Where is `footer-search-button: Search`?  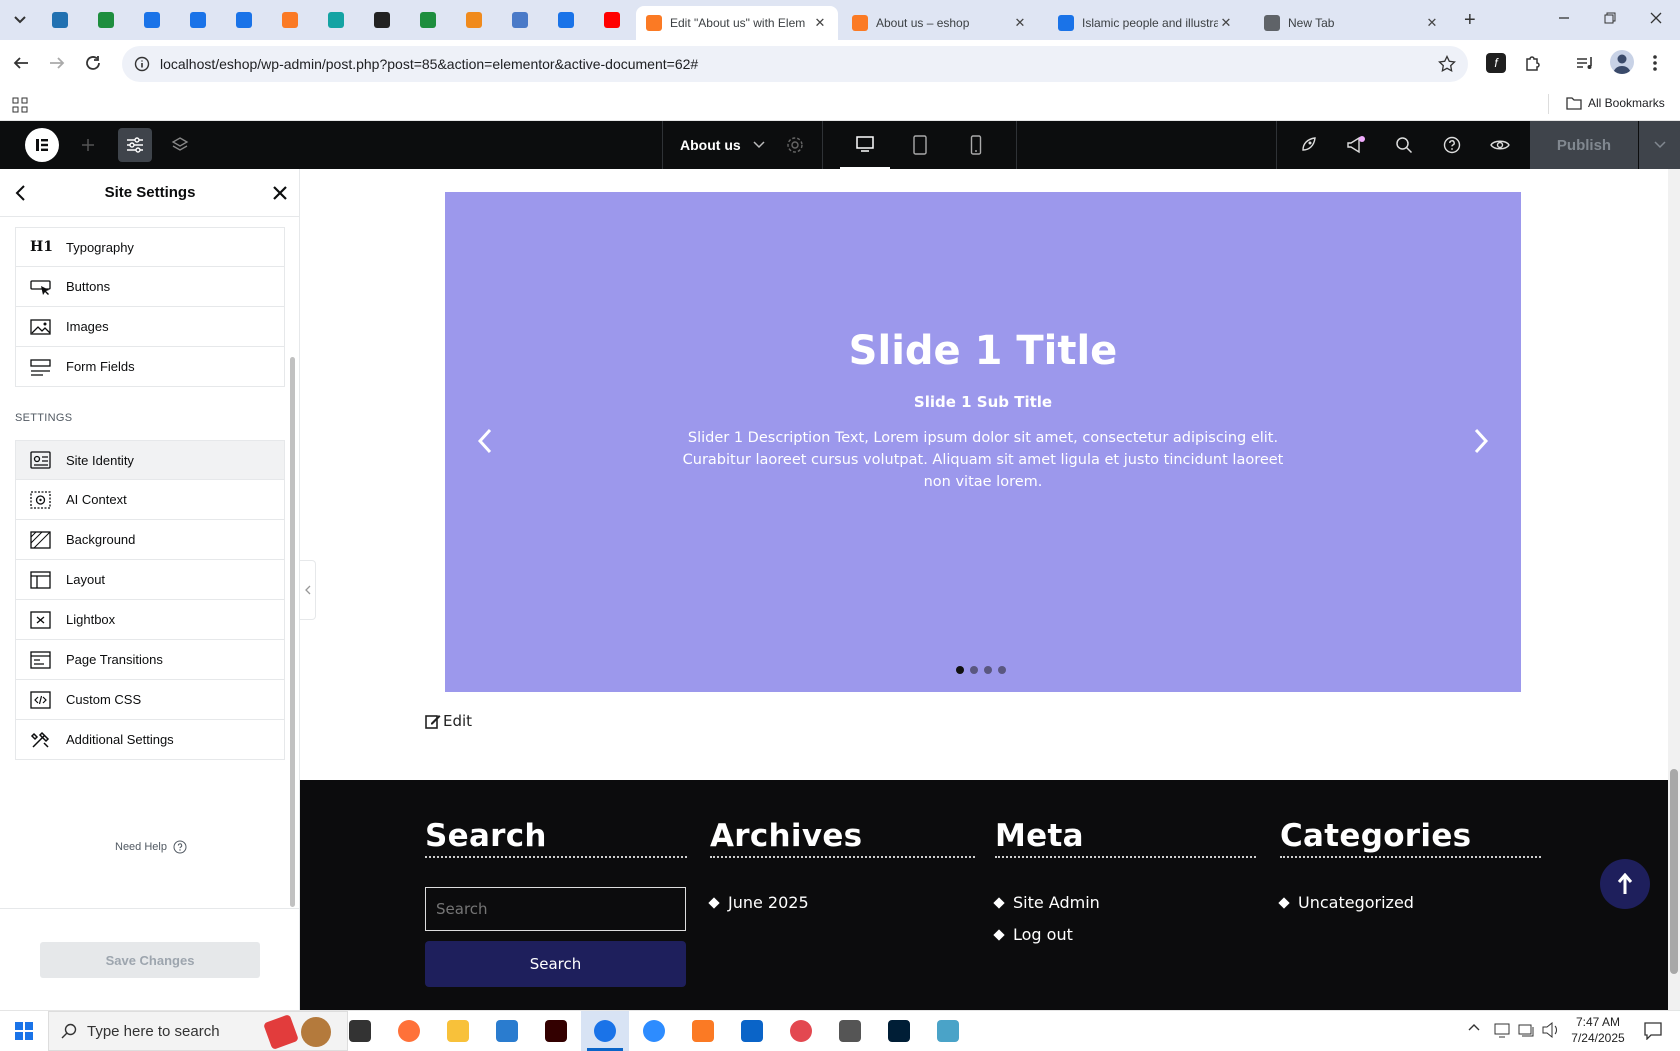
footer-search-button: Search is located at coordinates (555, 964).